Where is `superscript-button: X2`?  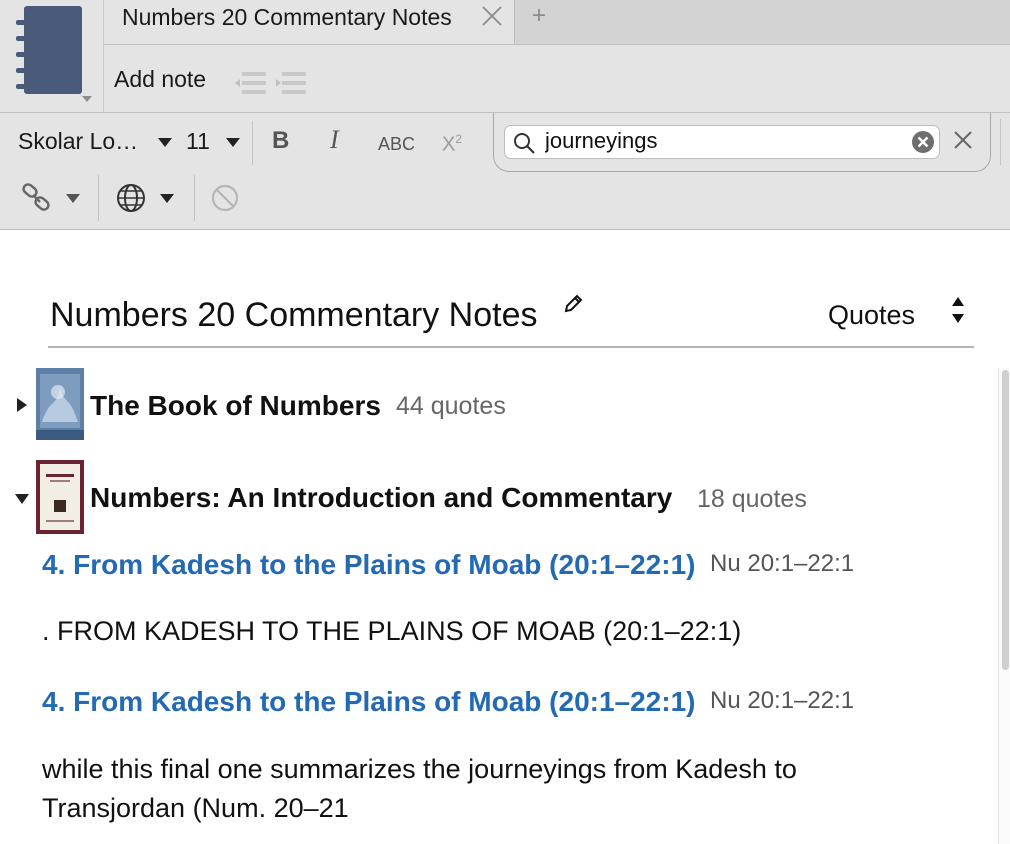
superscript-button: X2 is located at coordinates (452, 144).